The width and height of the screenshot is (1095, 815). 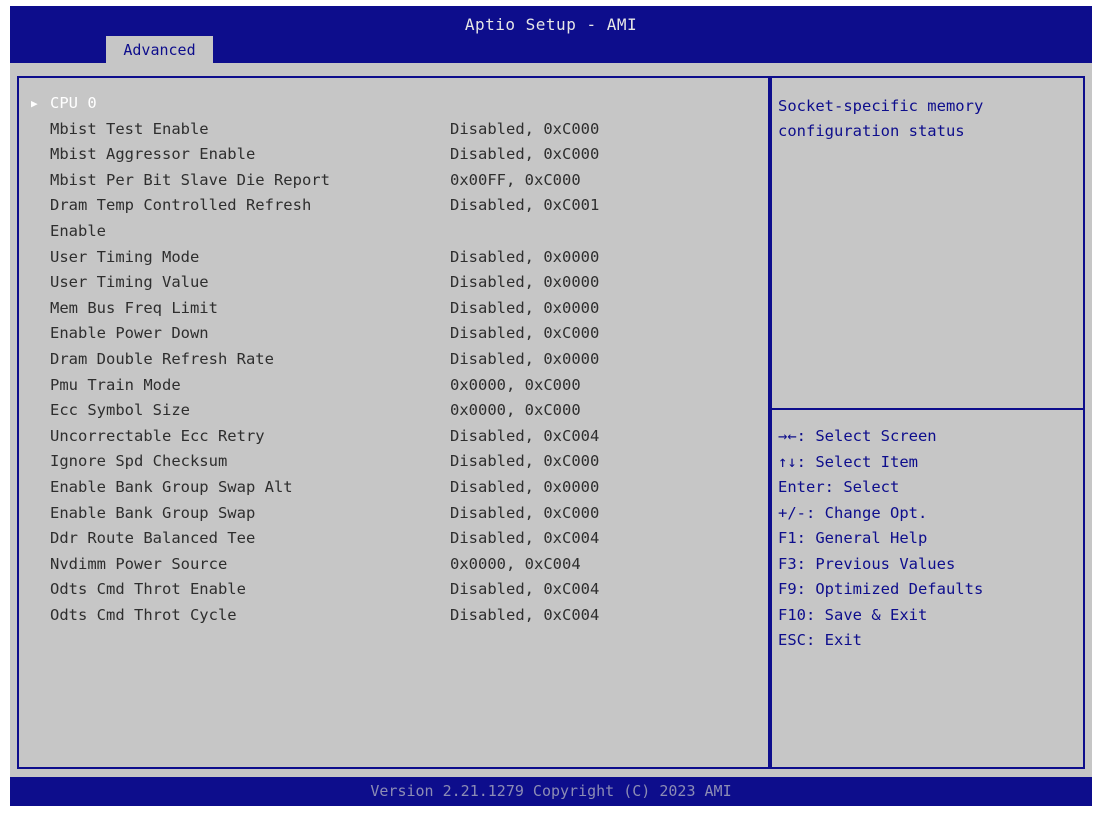 What do you see at coordinates (129, 333) in the screenshot?
I see `setting-label: Enable Power Down` at bounding box center [129, 333].